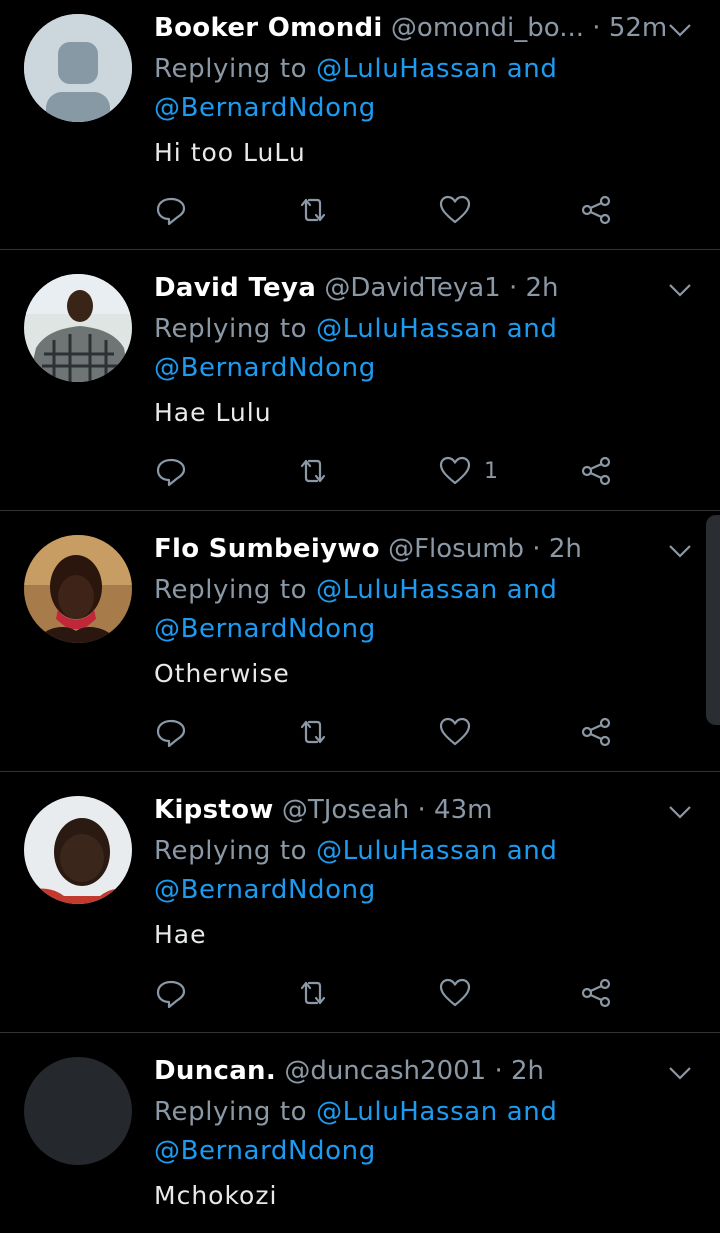  I want to click on timestamp: 52m, so click(638, 28).